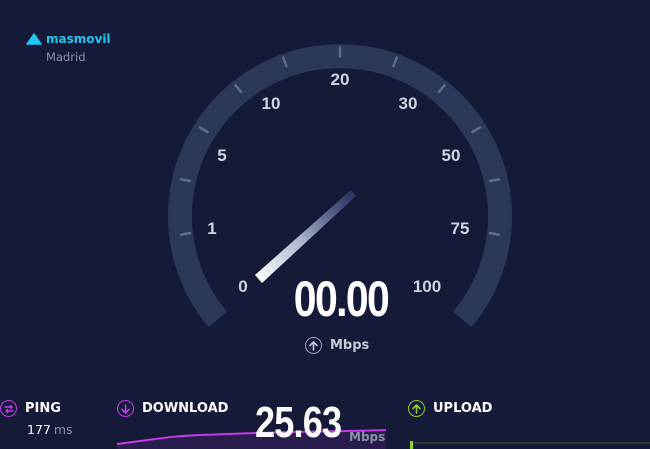  What do you see at coordinates (271, 103) in the screenshot?
I see `gauge-tick-label-10: 10` at bounding box center [271, 103].